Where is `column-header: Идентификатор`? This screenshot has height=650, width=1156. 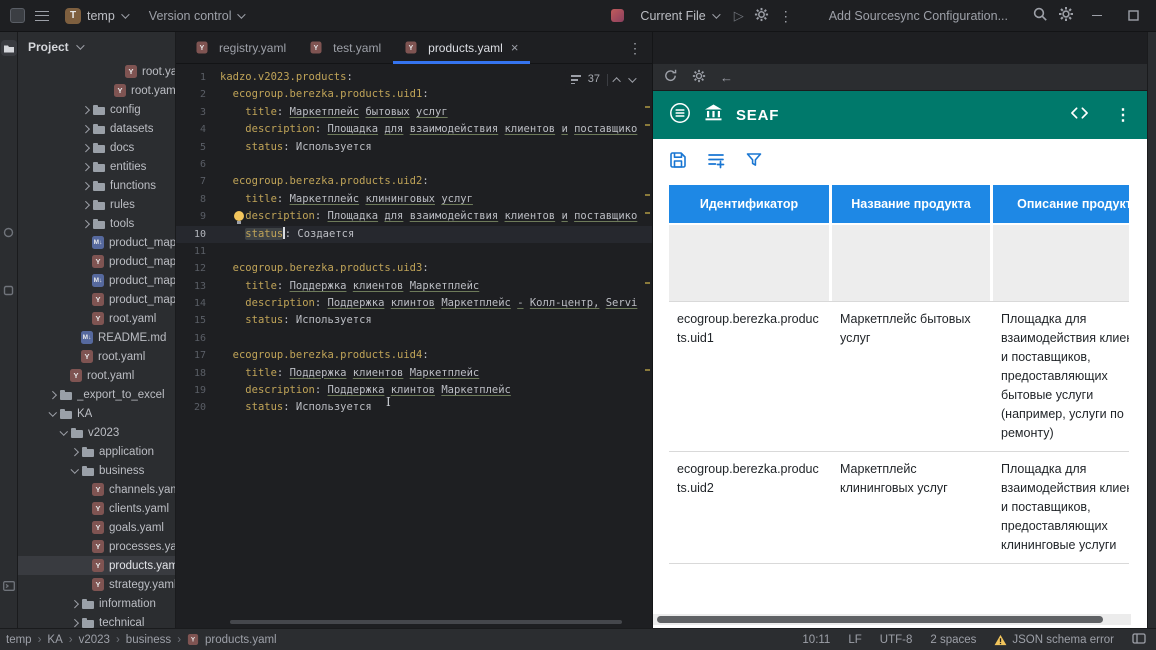 column-header: Идентификатор is located at coordinates (749, 204).